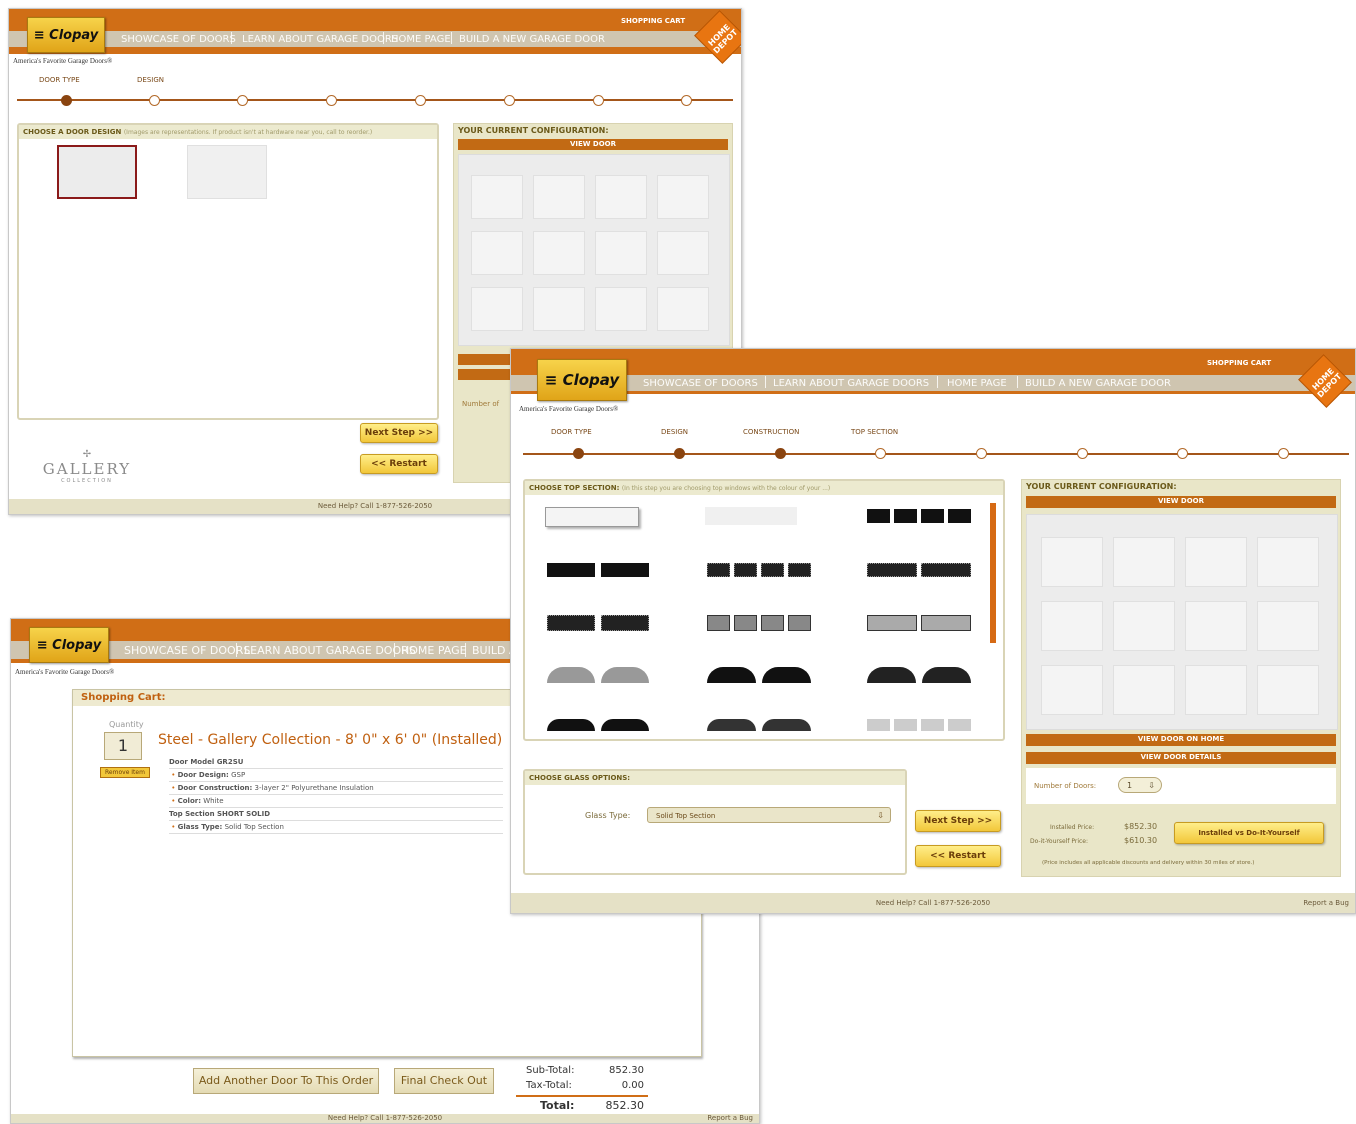 Image resolution: width=1356 pixels, height=1124 pixels. What do you see at coordinates (608, 815) in the screenshot?
I see `glass-type-label: Glass Type:` at bounding box center [608, 815].